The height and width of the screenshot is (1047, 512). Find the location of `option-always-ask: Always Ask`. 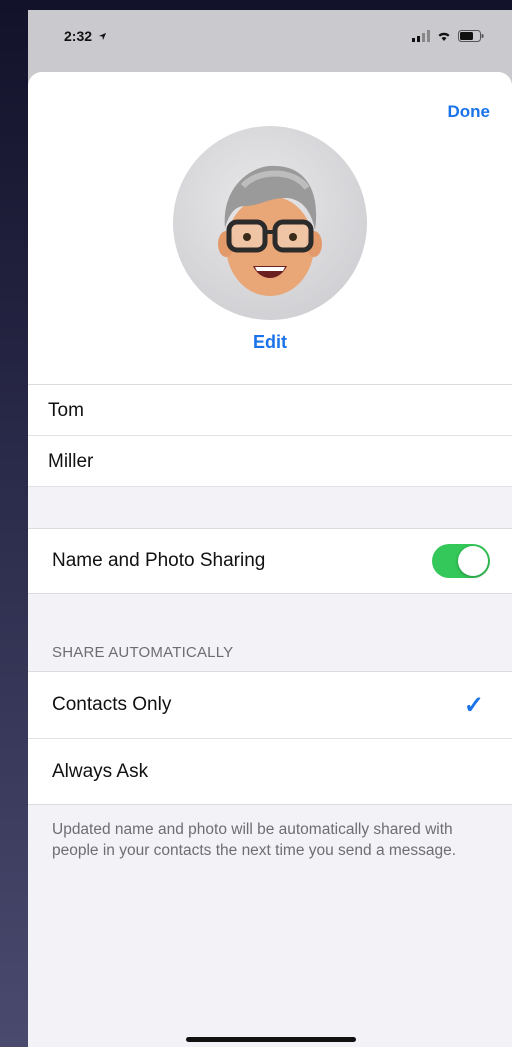

option-always-ask: Always Ask is located at coordinates (270, 771).